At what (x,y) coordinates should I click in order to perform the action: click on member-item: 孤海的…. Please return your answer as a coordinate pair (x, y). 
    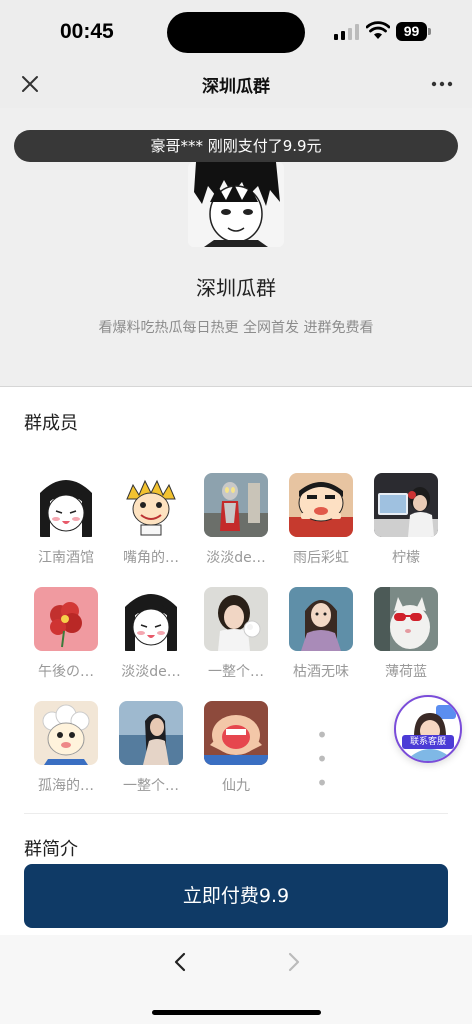
    Looking at the image, I should click on (66, 748).